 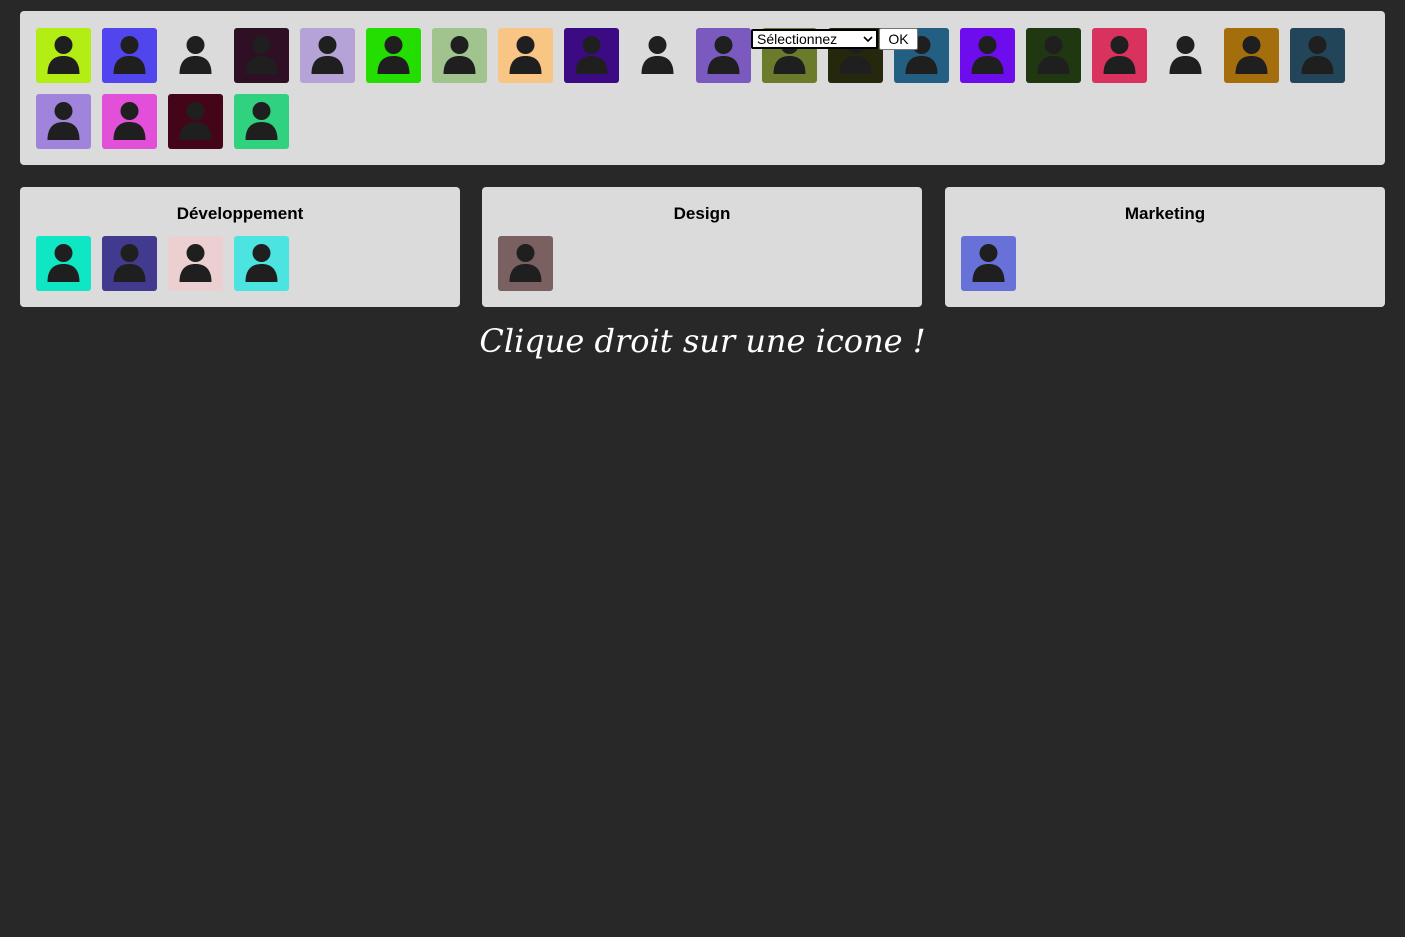 I want to click on group-select: Sélectionnez, so click(x=814, y=39).